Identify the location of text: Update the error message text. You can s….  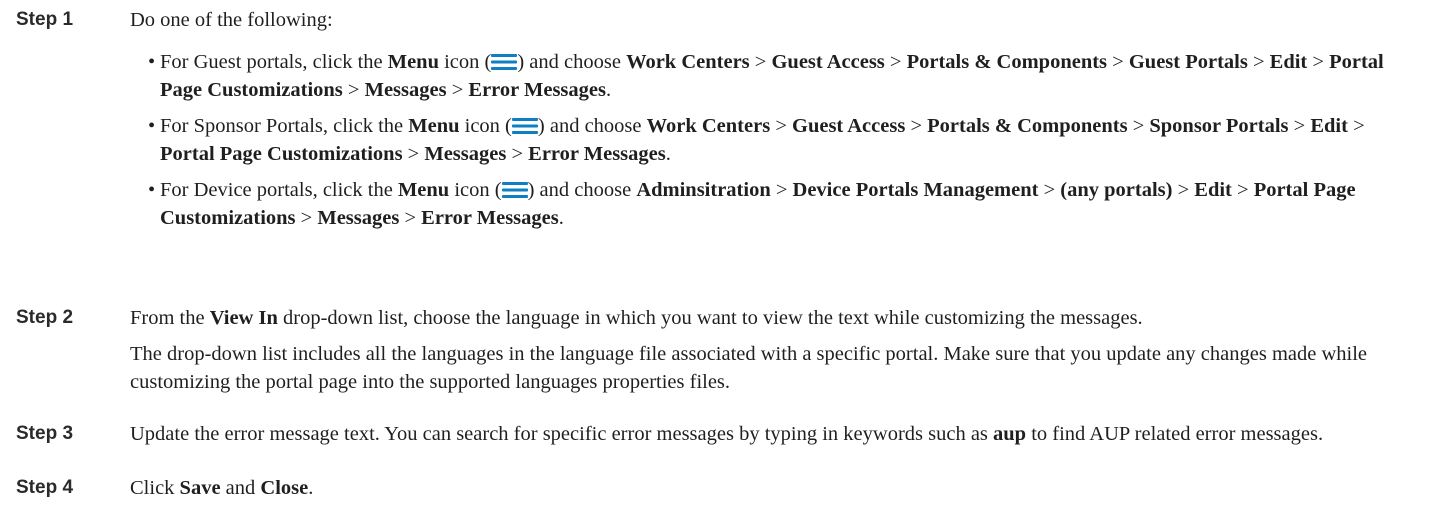
(559, 434).